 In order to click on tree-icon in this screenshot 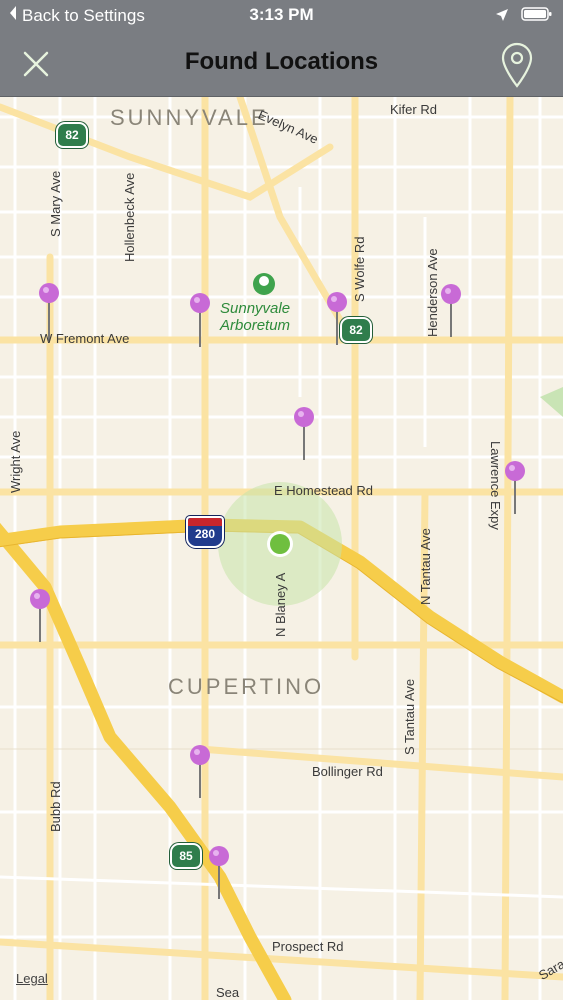, I will do `click(264, 281)`.